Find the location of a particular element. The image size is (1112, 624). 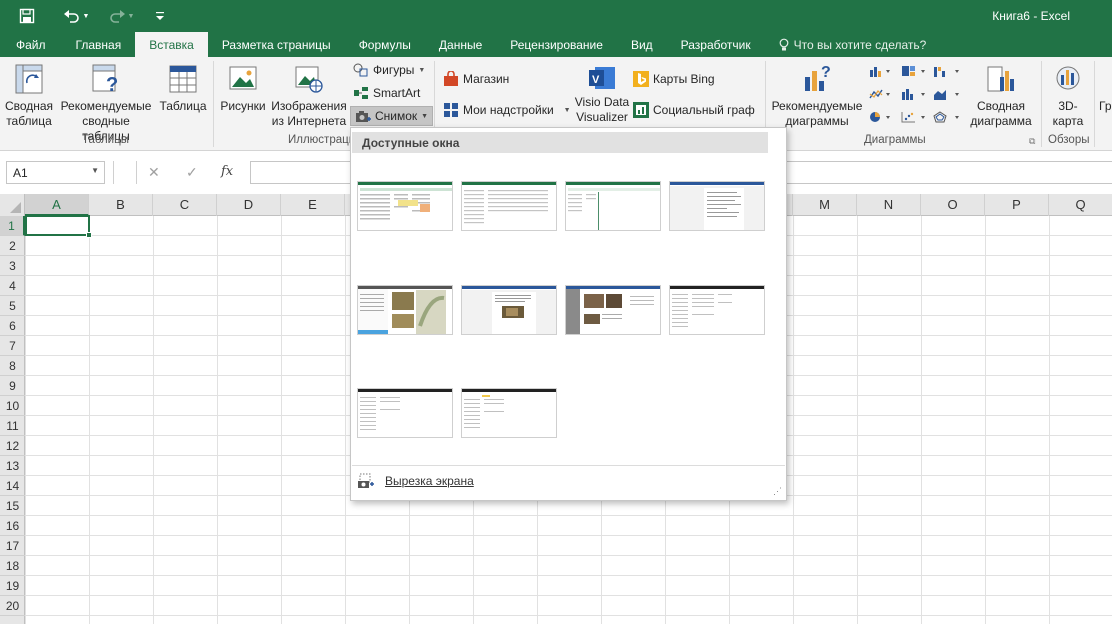

resize-grip-icon: ⋰ is located at coordinates (777, 491).